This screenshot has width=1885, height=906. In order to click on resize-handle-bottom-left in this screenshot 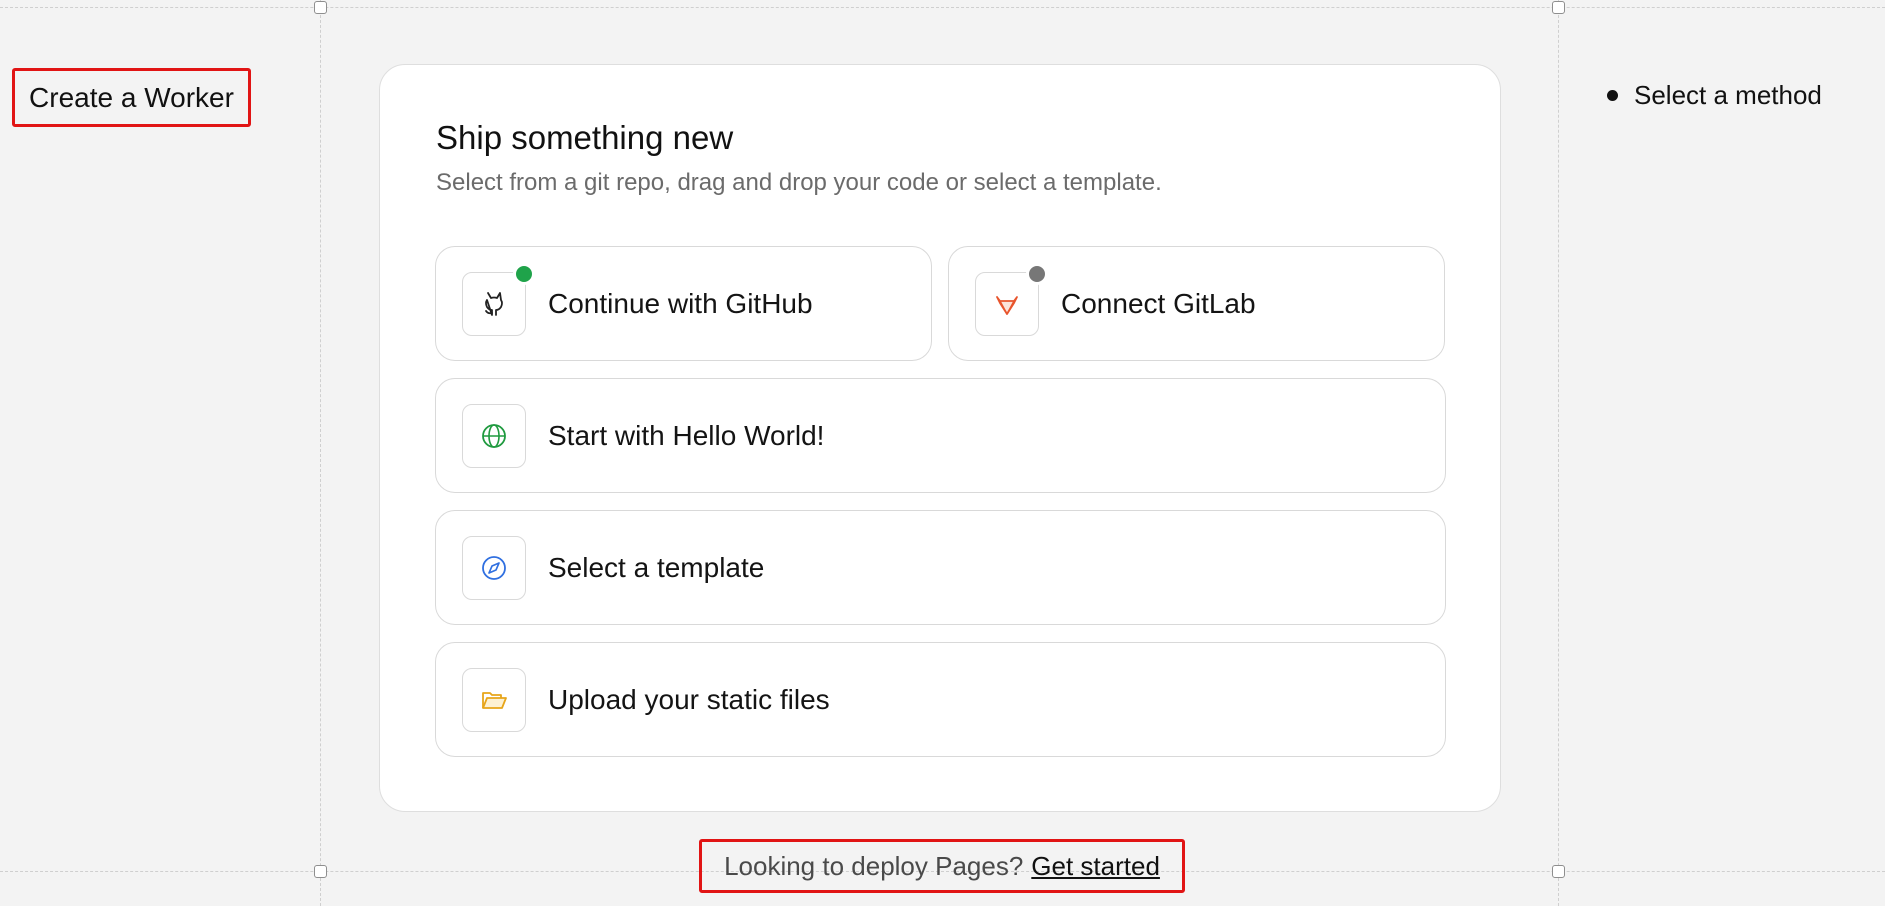, I will do `click(320, 871)`.